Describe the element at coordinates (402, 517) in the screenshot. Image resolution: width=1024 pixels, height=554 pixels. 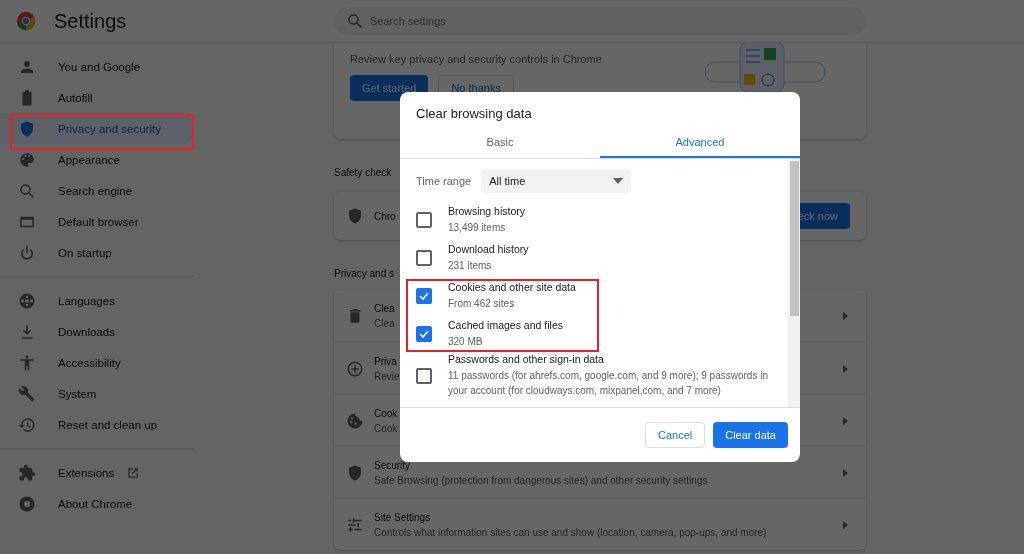
I see `row-title: Site Settings` at that location.